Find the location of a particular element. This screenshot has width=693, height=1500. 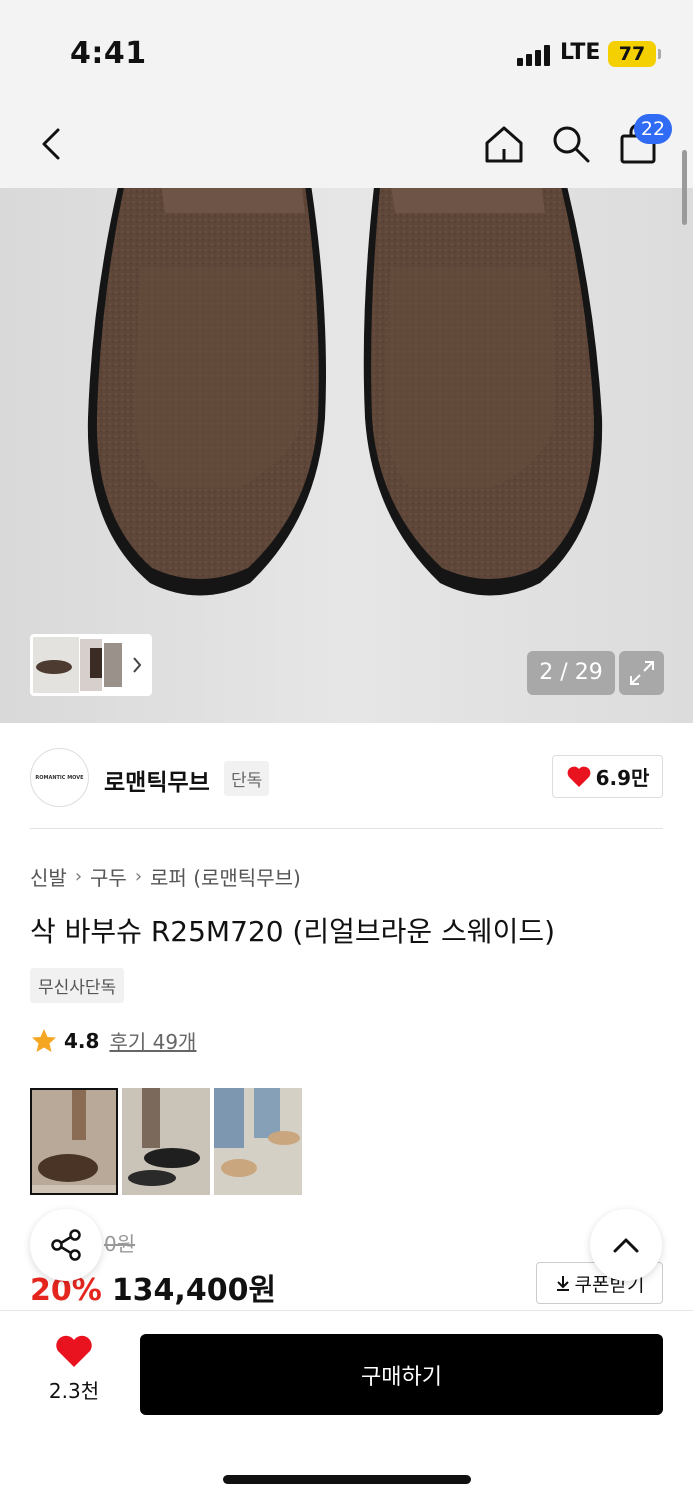

expand-button is located at coordinates (641, 673).